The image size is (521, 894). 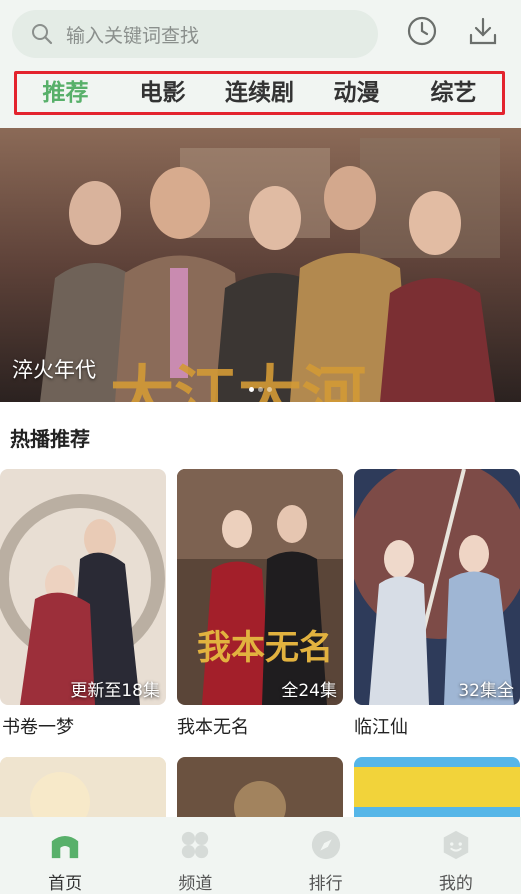 I want to click on tab-series: 连续剧, so click(x=259, y=93).